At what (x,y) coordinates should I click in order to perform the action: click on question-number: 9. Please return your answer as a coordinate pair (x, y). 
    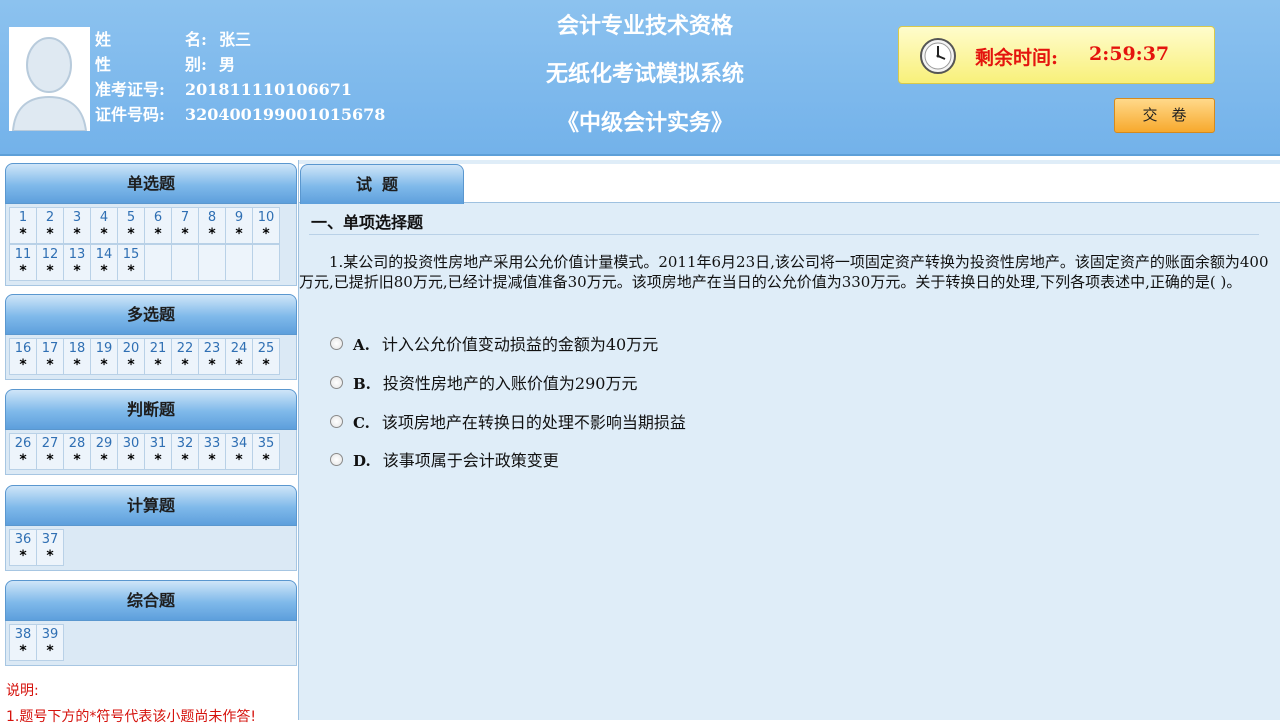
    Looking at the image, I should click on (239, 217).